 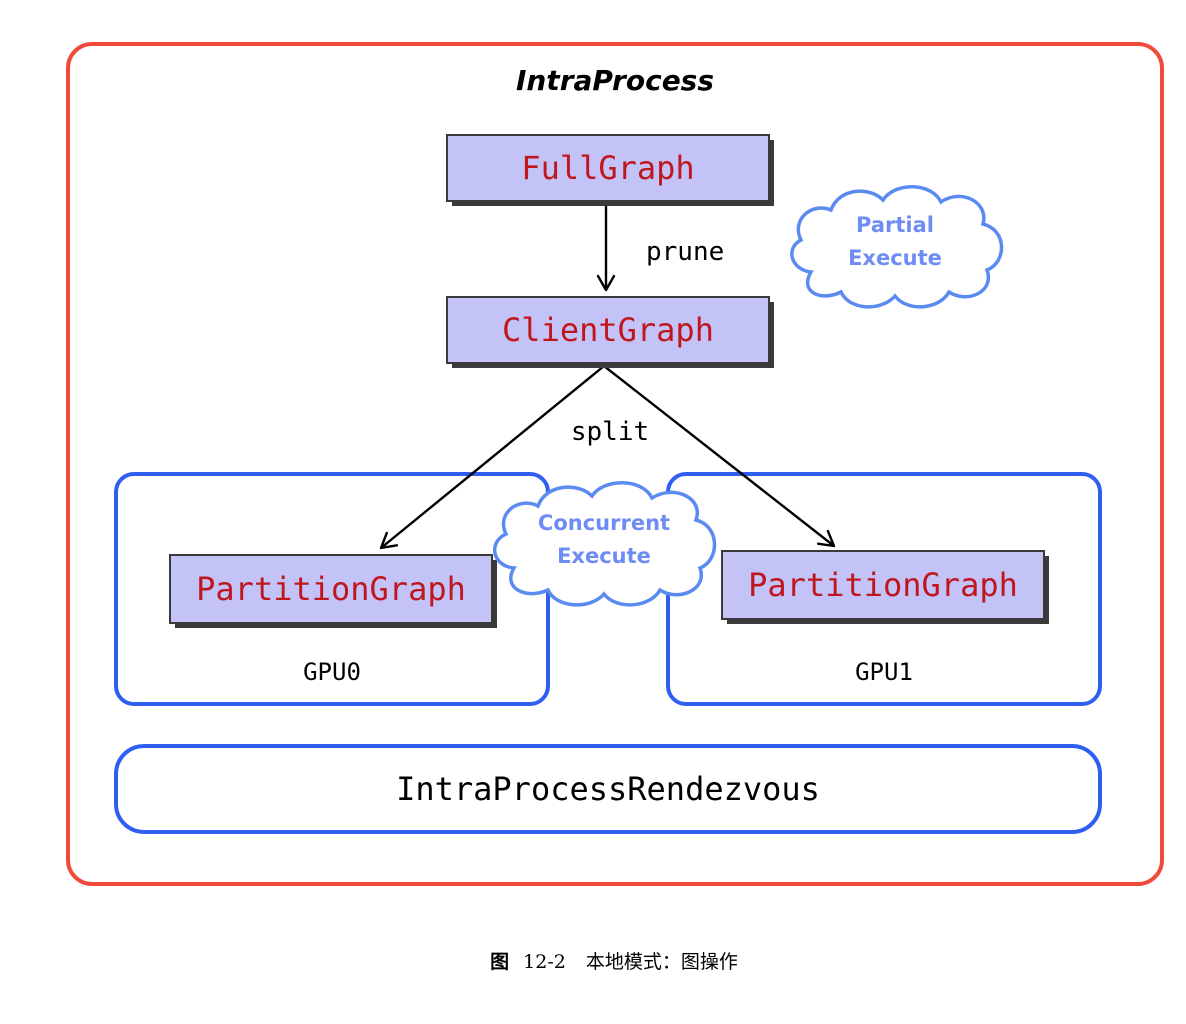 I want to click on clientgraph-label: ClientGraph, so click(x=608, y=330).